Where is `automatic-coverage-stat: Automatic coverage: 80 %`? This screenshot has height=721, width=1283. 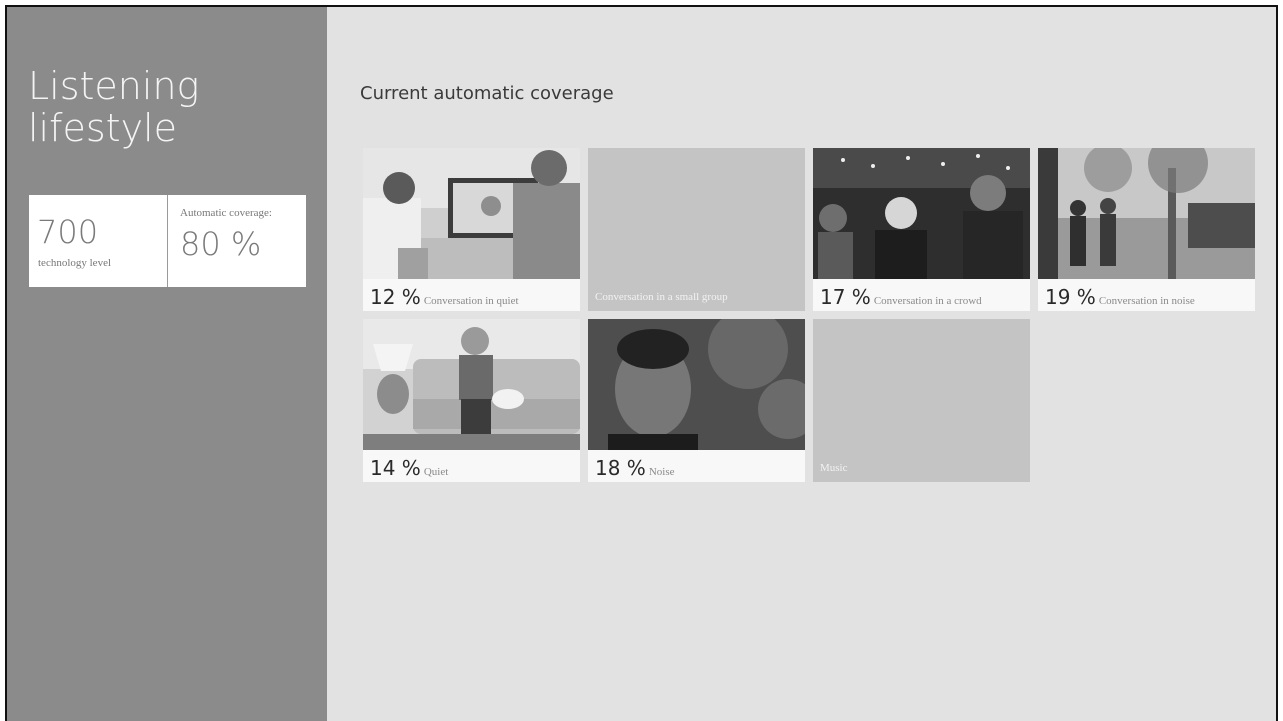 automatic-coverage-stat: Automatic coverage: 80 % is located at coordinates (236, 241).